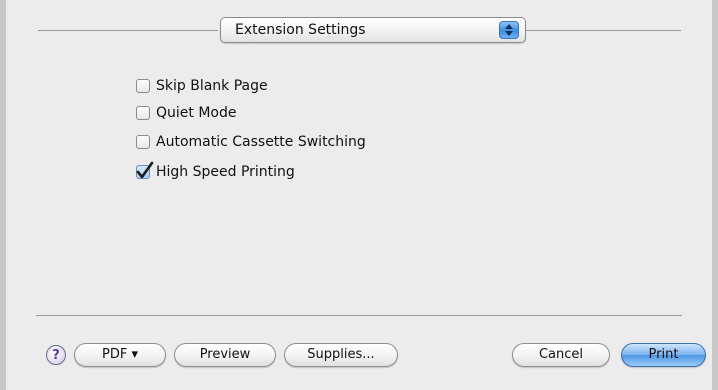 The height and width of the screenshot is (390, 718). Describe the element at coordinates (196, 113) in the screenshot. I see `quiet-mode-label: Quiet Mode` at that location.